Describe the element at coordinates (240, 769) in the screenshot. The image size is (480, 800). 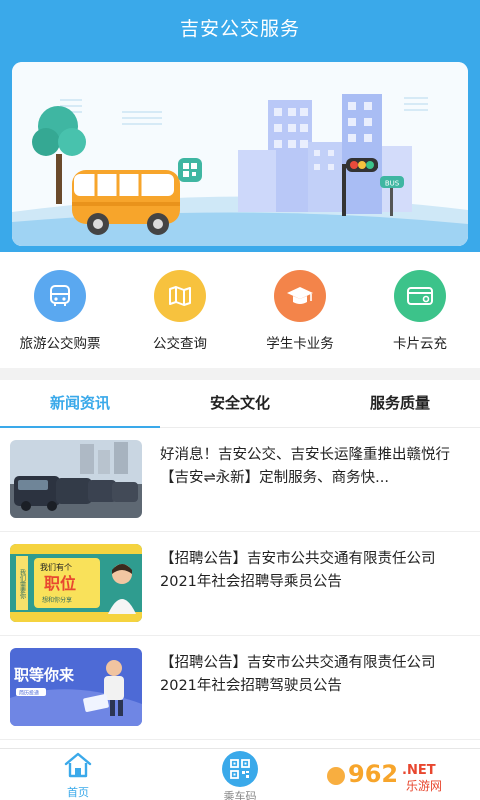
I see `qr-code-icon` at that location.